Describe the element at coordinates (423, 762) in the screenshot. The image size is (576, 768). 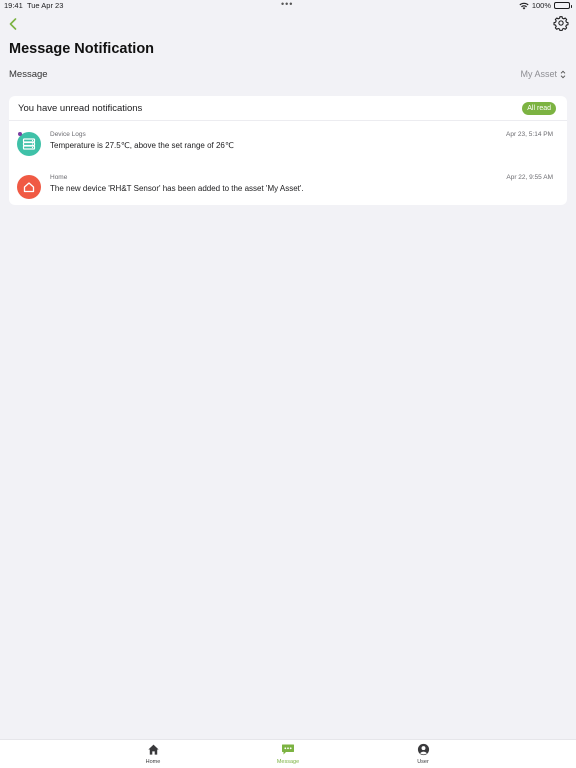
I see `tab-label: User` at that location.